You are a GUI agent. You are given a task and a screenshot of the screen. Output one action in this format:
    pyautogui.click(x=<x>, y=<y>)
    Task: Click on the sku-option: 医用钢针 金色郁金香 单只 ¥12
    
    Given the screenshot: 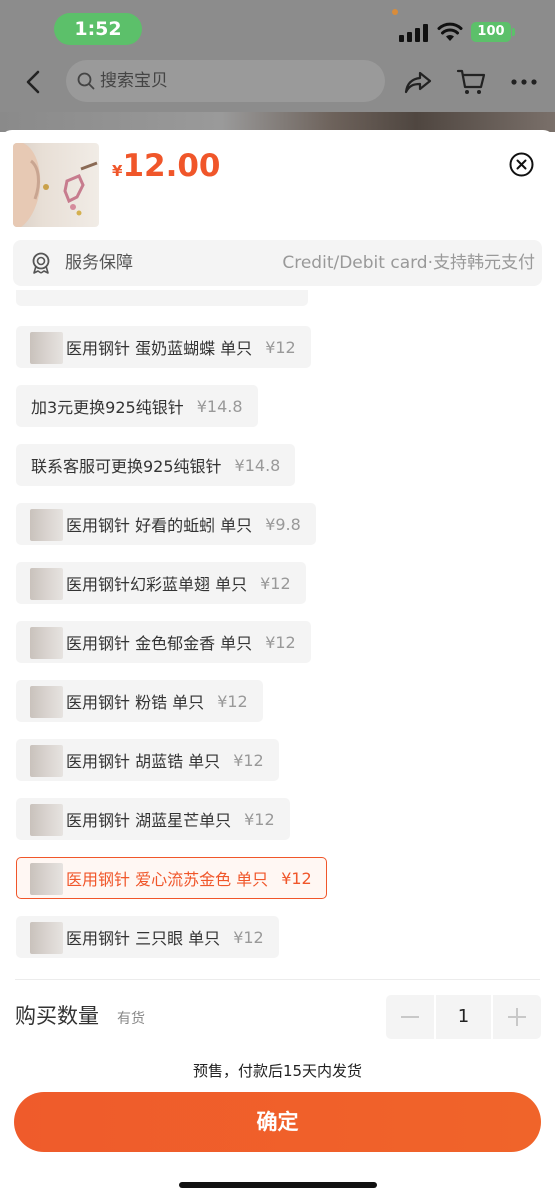 What is the action you would take?
    pyautogui.click(x=163, y=642)
    